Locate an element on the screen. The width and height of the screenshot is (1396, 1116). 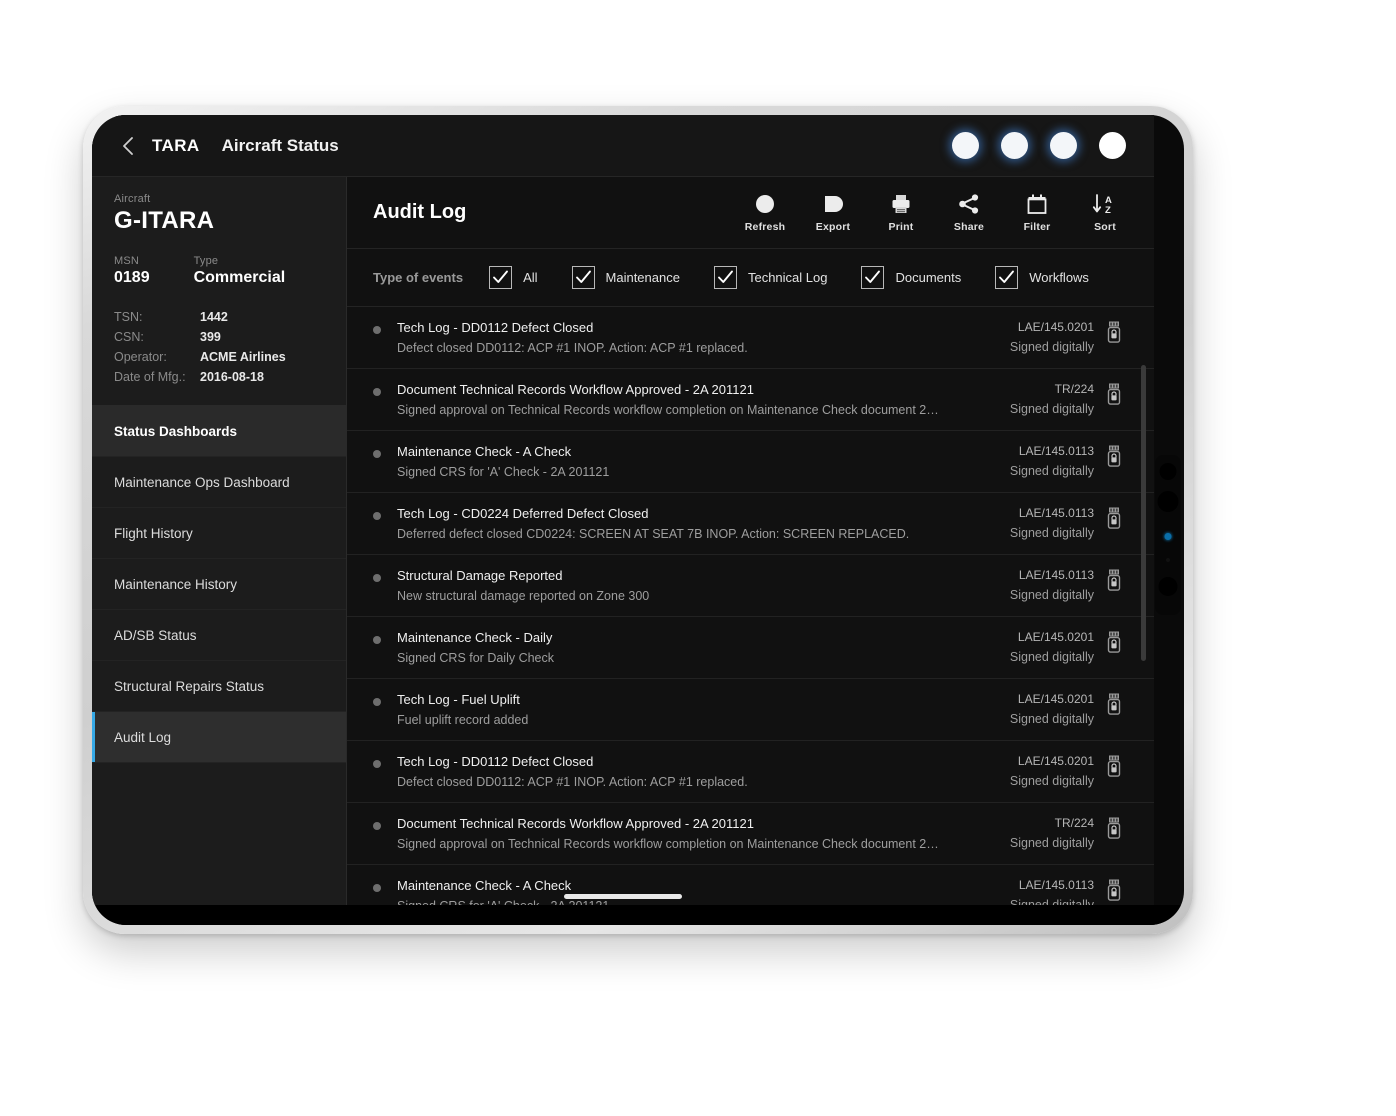
sidebar-item-structural-repairs-status: Structural Repairs Status is located at coordinates (219, 686).